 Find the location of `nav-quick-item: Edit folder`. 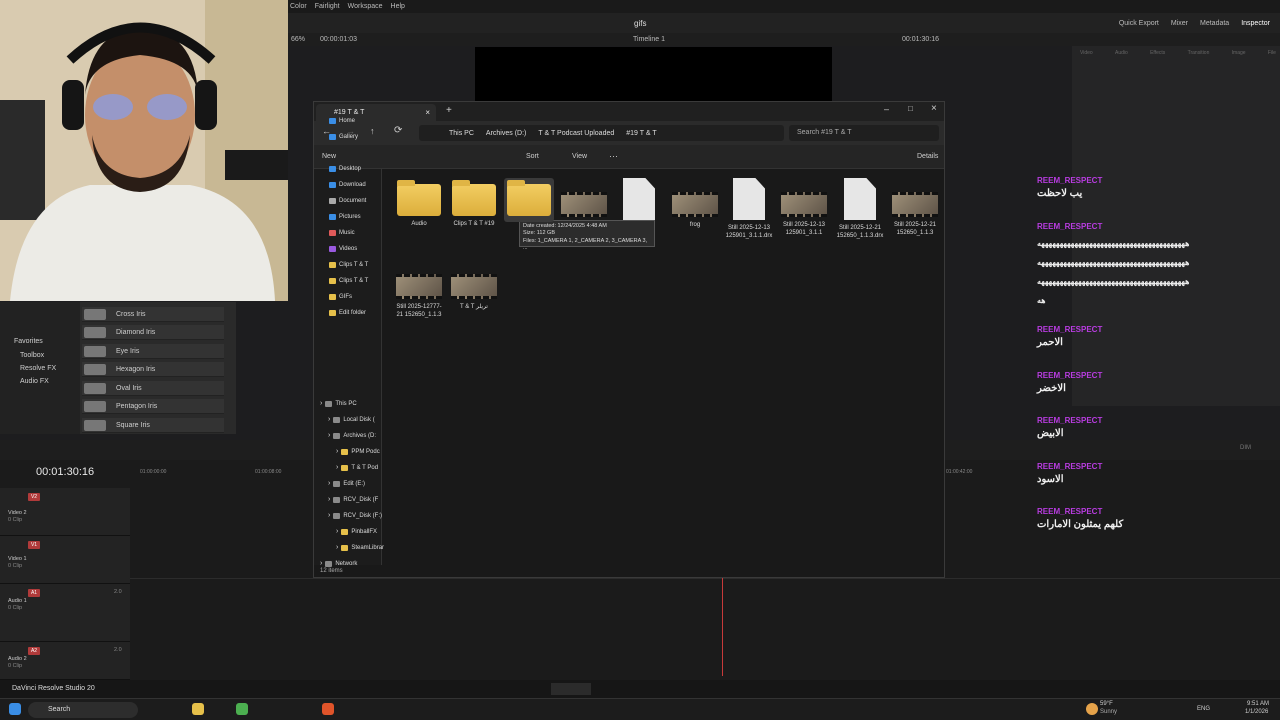

nav-quick-item: Edit folder is located at coordinates (347, 313).